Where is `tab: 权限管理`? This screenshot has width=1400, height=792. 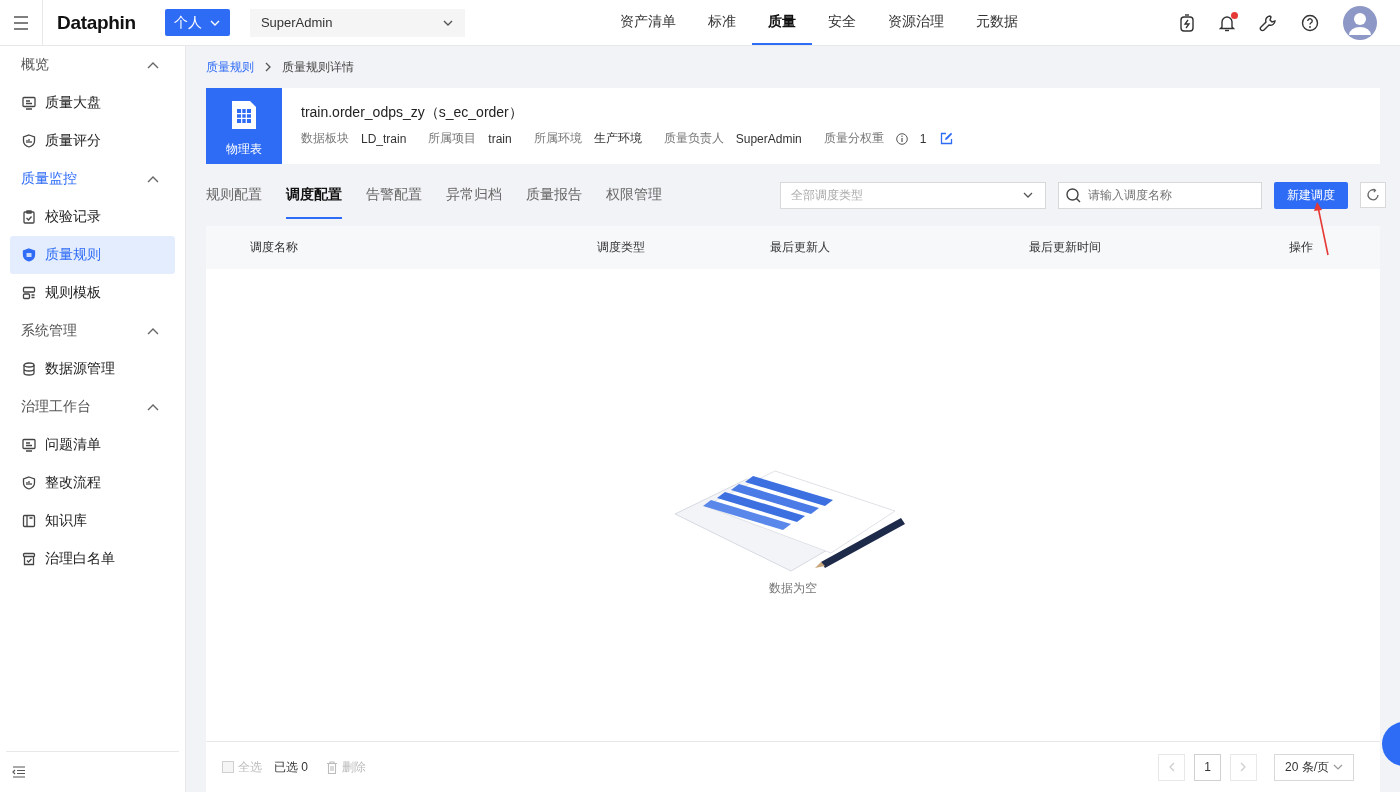
tab: 权限管理 is located at coordinates (634, 195).